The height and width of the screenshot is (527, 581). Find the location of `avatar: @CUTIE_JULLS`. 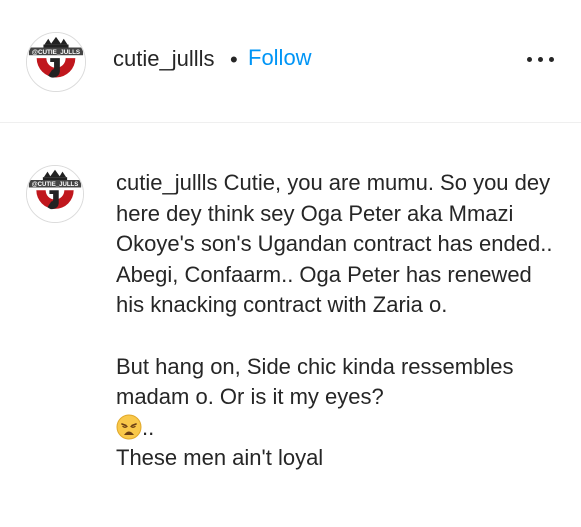

avatar: @CUTIE_JULLS is located at coordinates (56, 62).